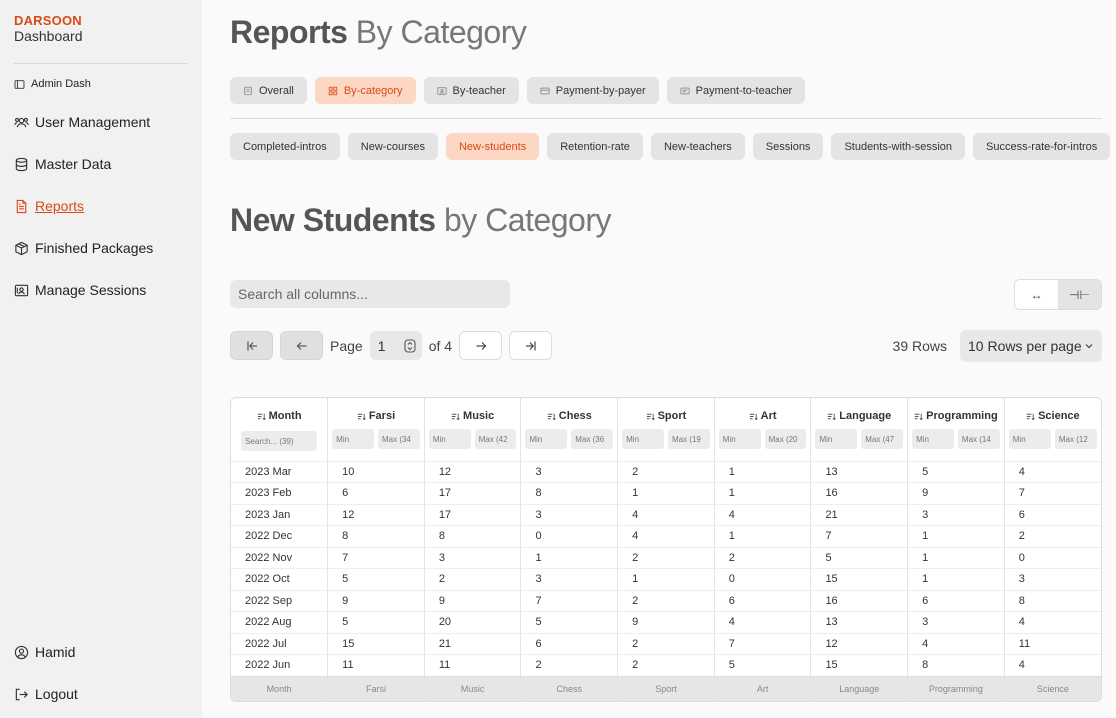 This screenshot has height=718, width=1116. I want to click on sort-header-button: Art, so click(763, 416).